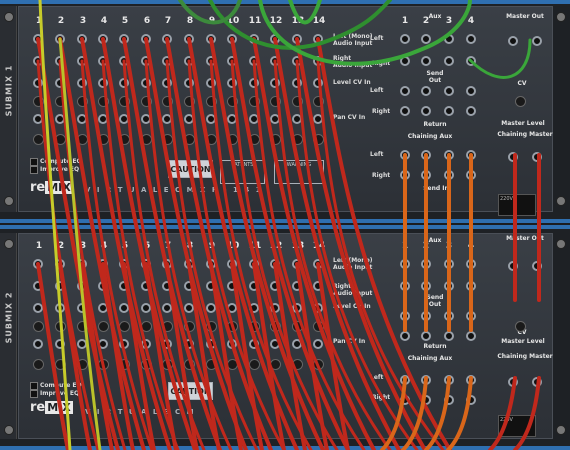 This screenshot has height=450, width=570. Describe the element at coordinates (34, 386) in the screenshot. I see `compute-eq-led` at that location.